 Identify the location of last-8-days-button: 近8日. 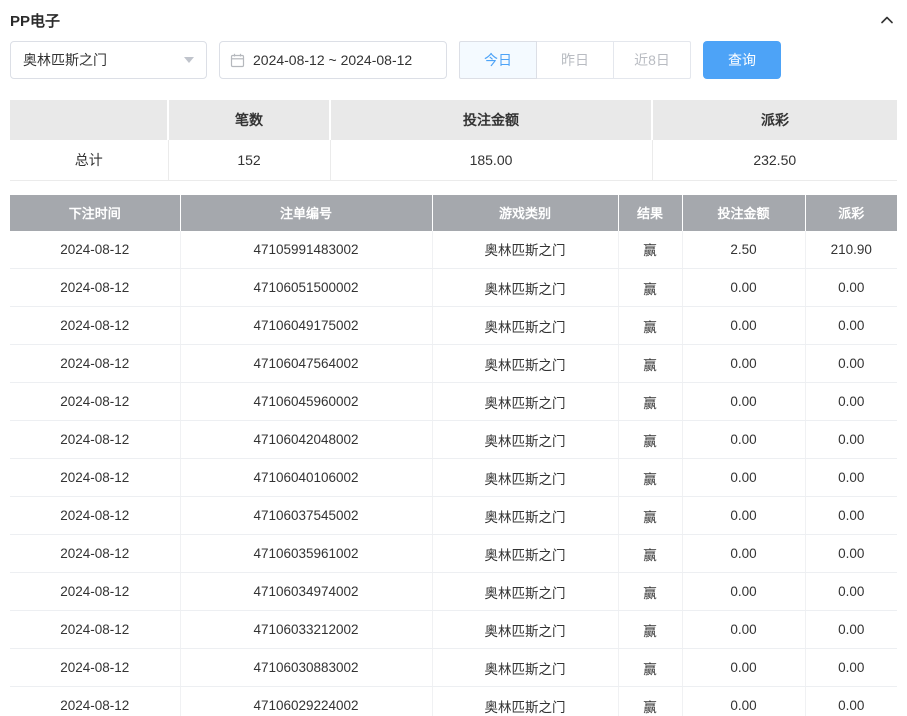
(652, 60).